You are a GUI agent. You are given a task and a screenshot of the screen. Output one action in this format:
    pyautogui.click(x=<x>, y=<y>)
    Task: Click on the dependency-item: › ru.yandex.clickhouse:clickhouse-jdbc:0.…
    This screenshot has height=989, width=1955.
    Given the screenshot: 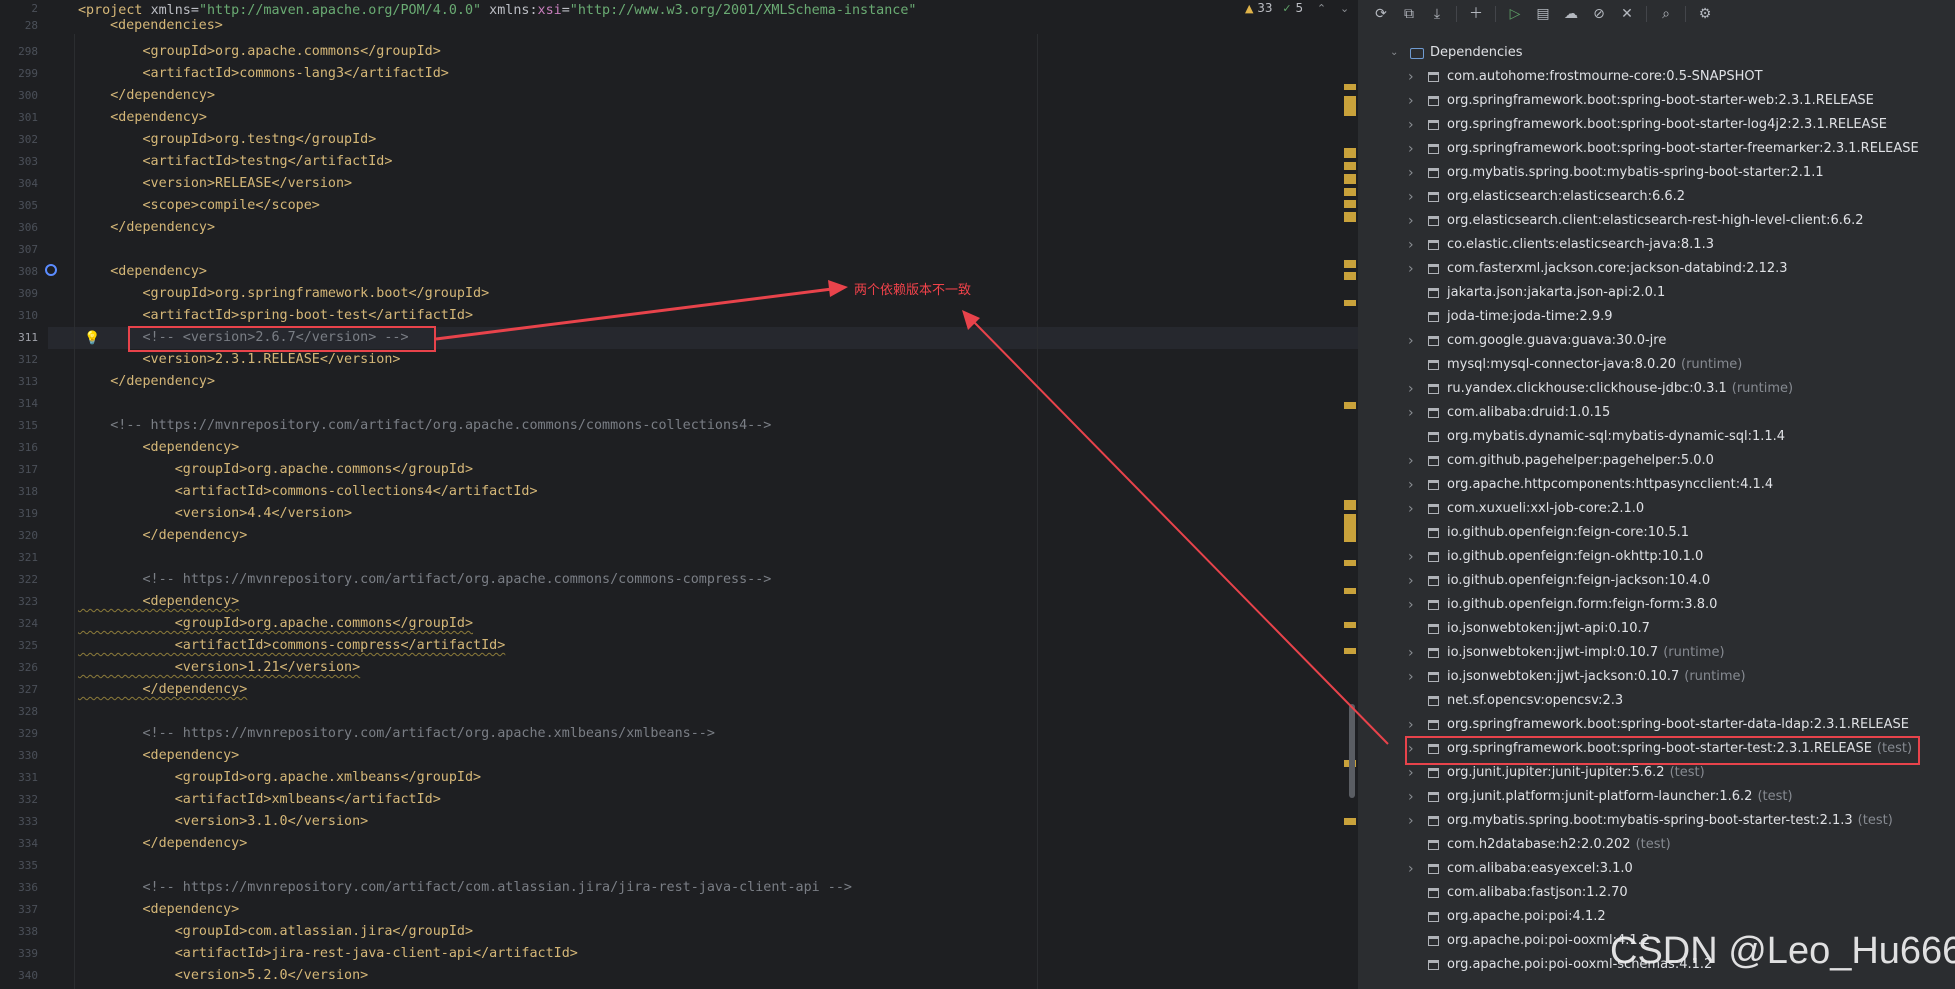 What is the action you would take?
    pyautogui.click(x=1656, y=389)
    